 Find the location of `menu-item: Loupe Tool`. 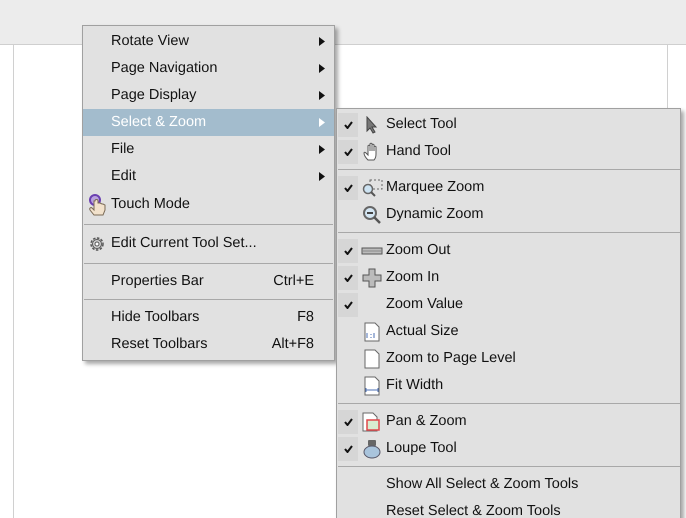

menu-item: Loupe Tool is located at coordinates (508, 448).